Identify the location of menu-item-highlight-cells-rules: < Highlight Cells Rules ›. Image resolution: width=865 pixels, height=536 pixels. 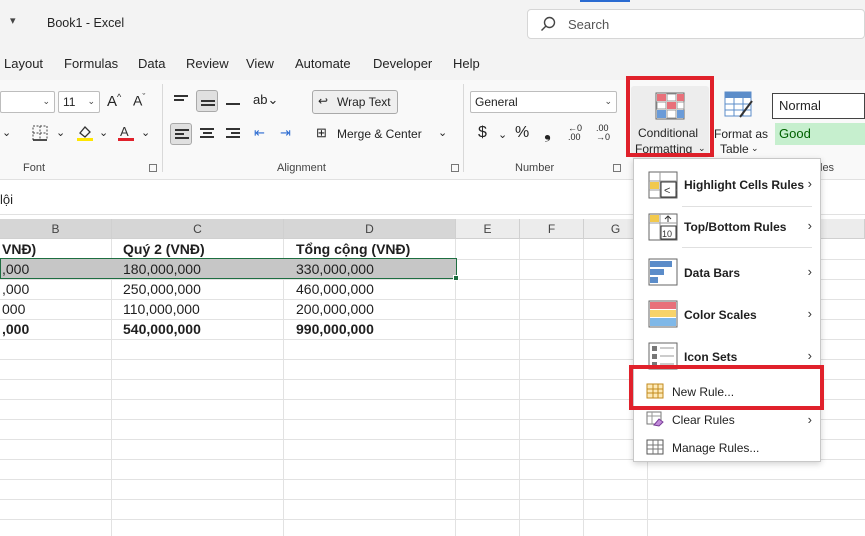
(727, 185).